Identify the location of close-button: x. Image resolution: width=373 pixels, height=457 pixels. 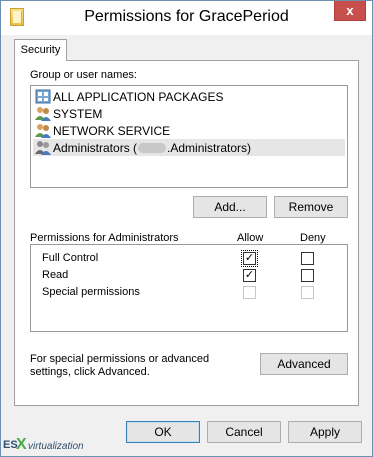
(350, 11).